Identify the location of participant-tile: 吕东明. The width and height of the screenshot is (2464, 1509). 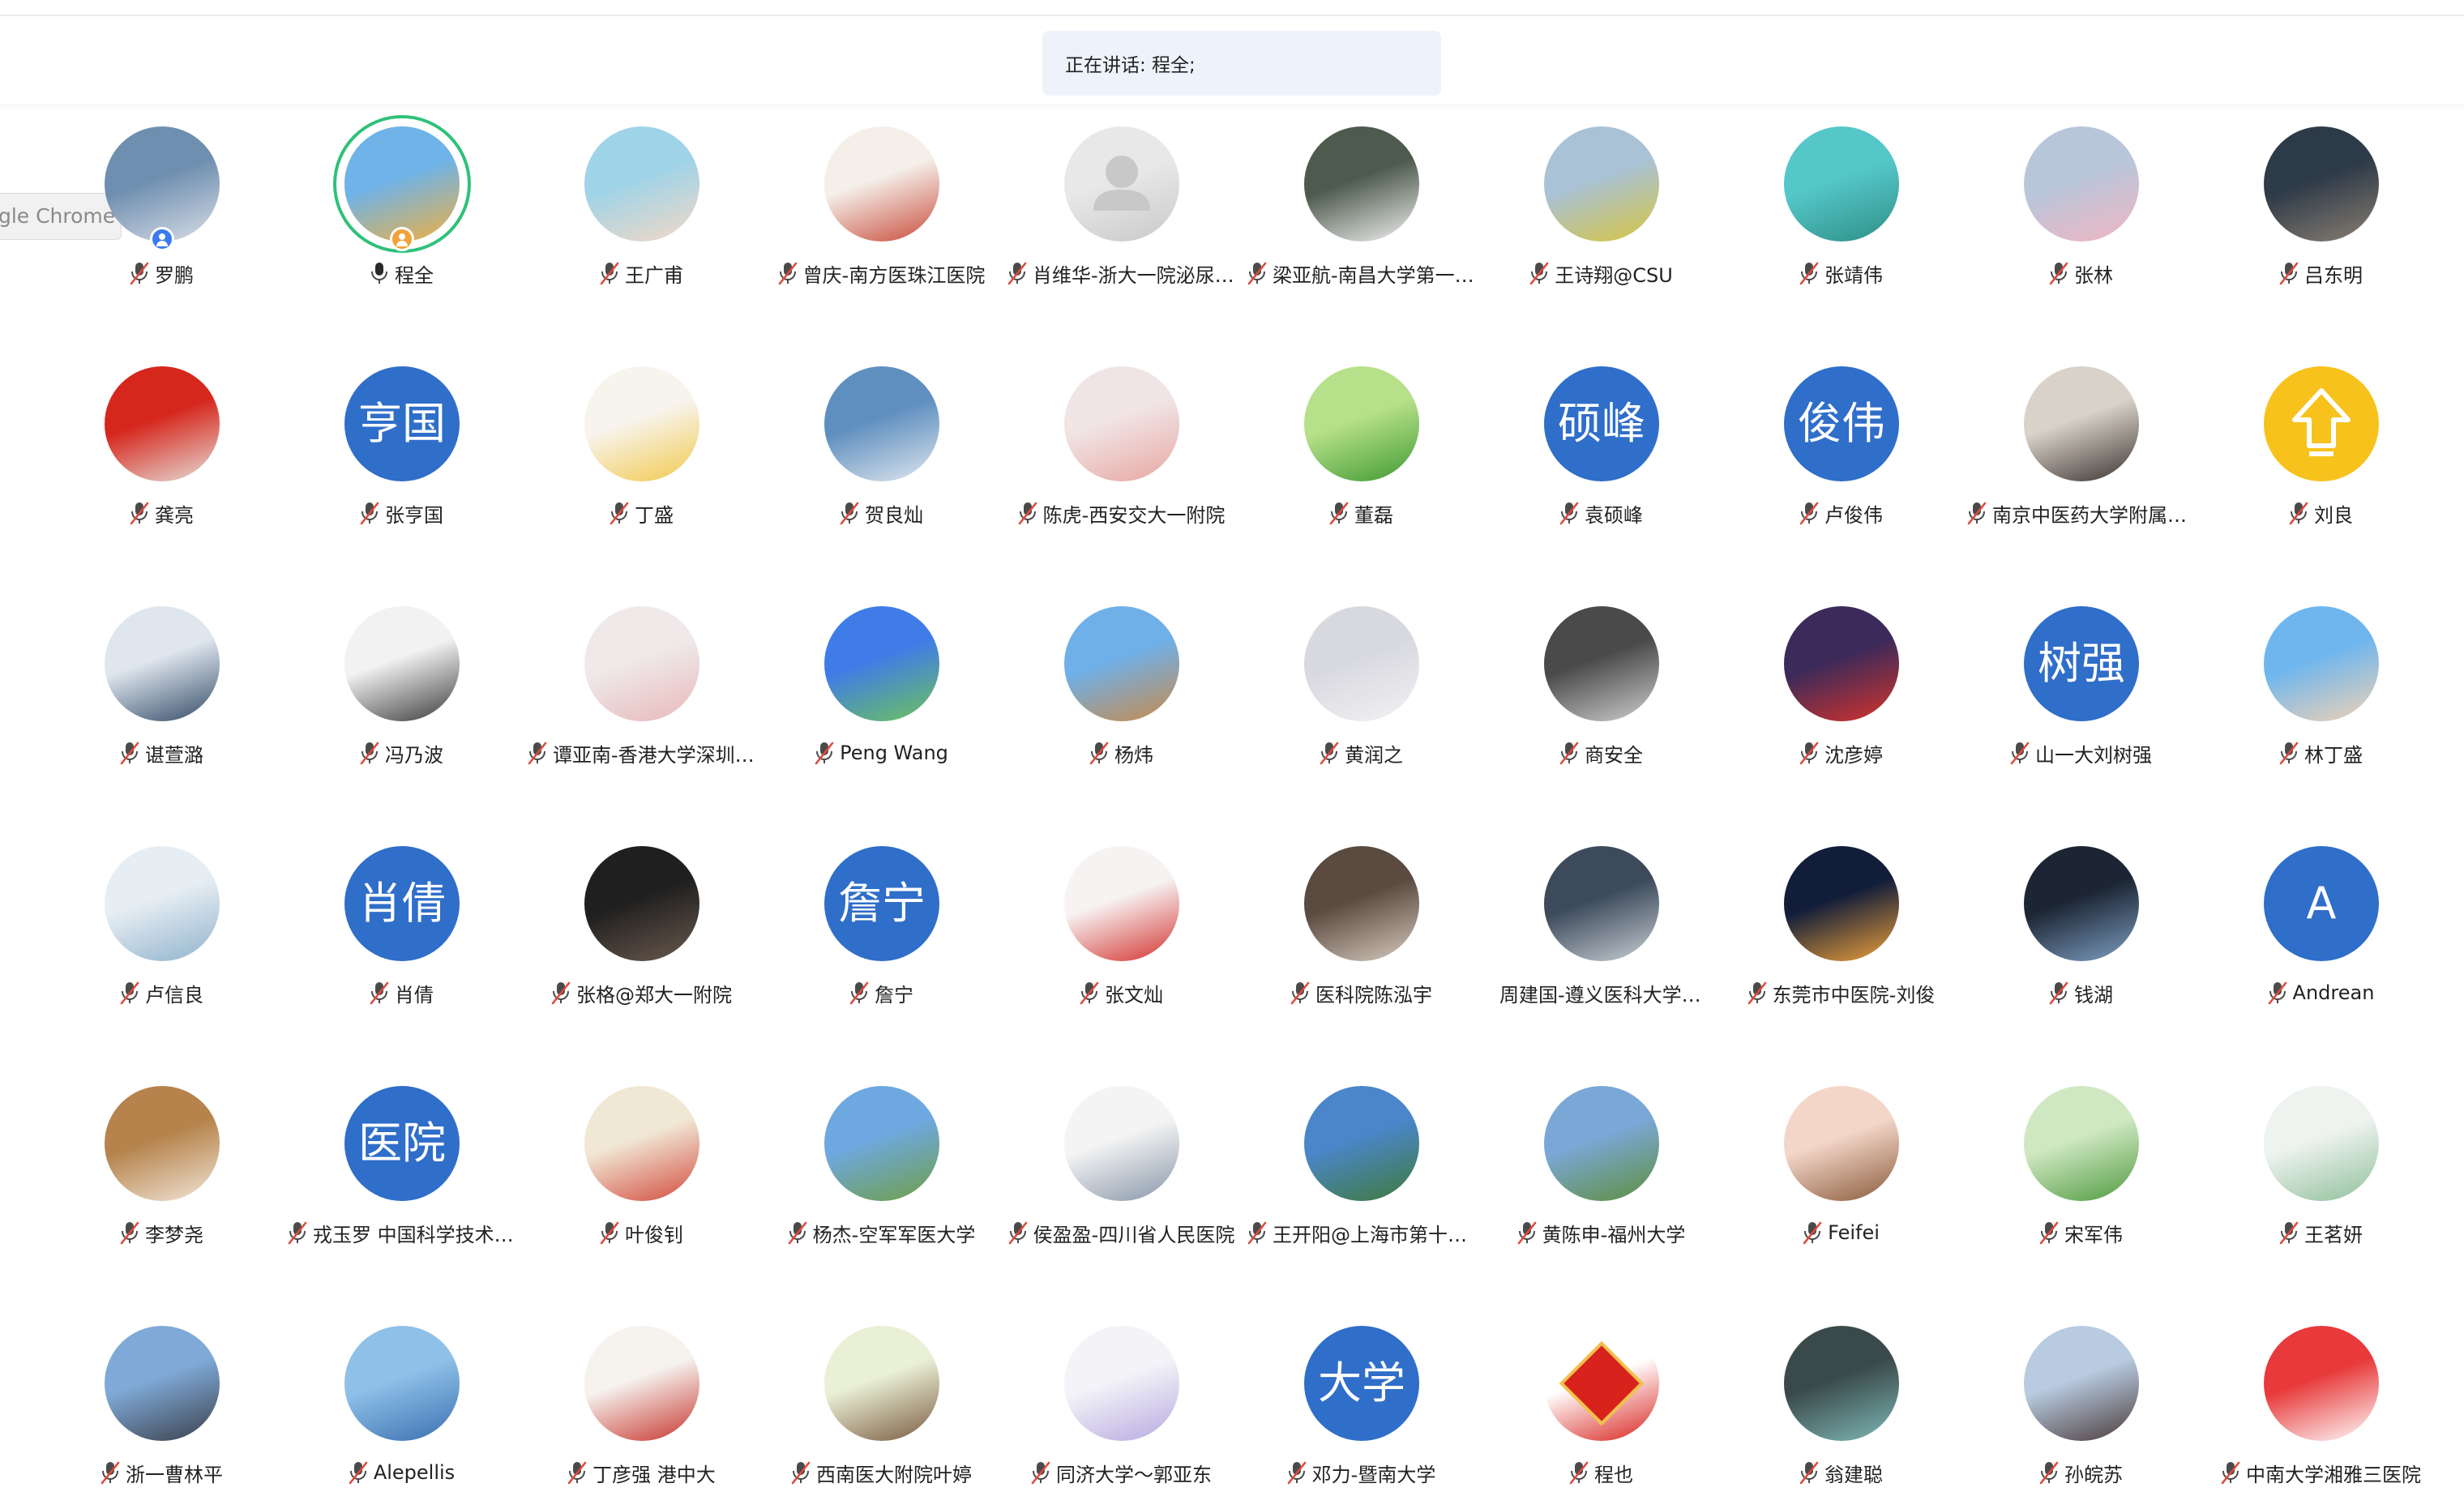
(2320, 212).